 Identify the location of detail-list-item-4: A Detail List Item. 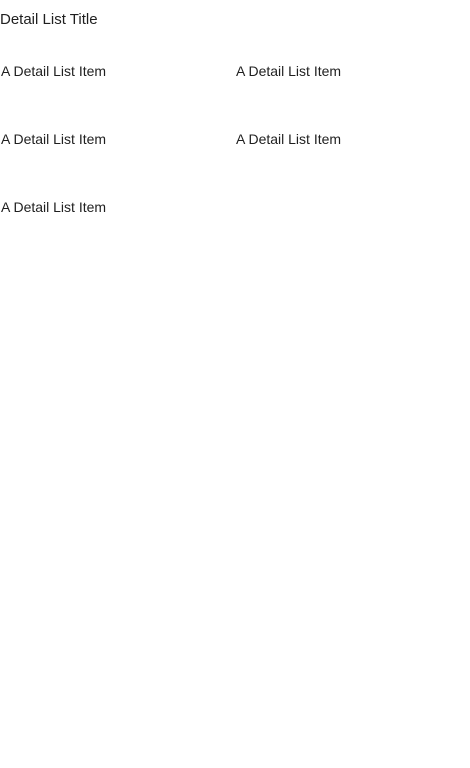
(289, 139).